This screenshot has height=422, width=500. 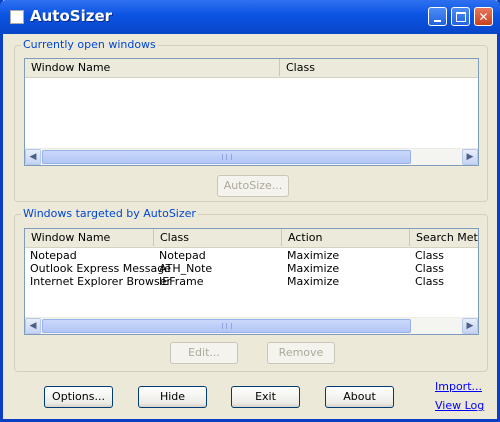 What do you see at coordinates (181, 281) in the screenshot?
I see `cell-class: IEFrame` at bounding box center [181, 281].